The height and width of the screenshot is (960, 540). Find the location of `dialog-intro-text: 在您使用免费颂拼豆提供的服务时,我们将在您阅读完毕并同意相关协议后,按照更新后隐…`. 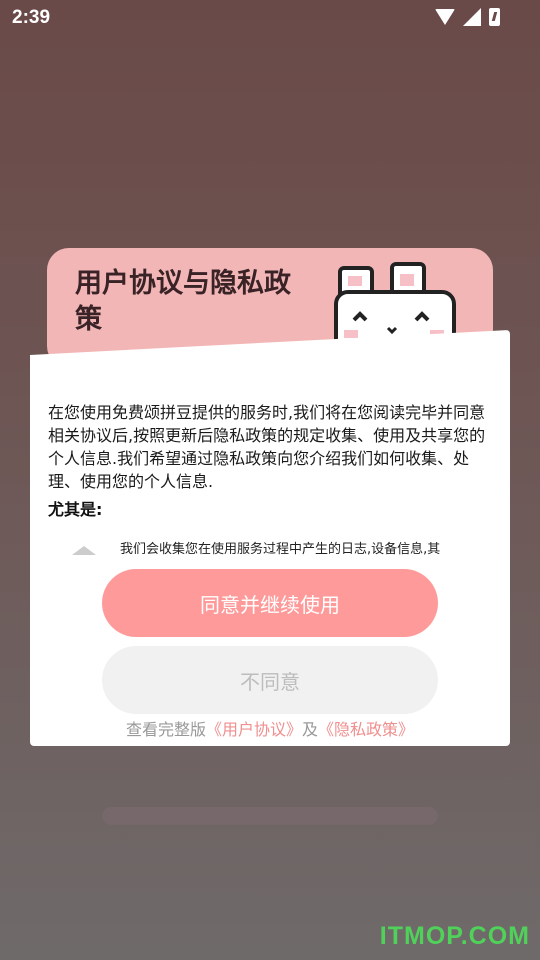

dialog-intro-text: 在您使用免费颂拼豆提供的服务时,我们将在您阅读完毕并同意相关协议后,按照更新后隐… is located at coordinates (267, 447).